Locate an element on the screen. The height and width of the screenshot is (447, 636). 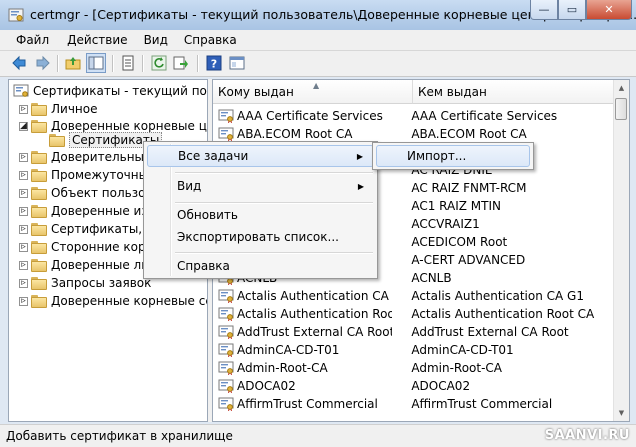
menu-item-refresh: Обновить is located at coordinates (260, 215).